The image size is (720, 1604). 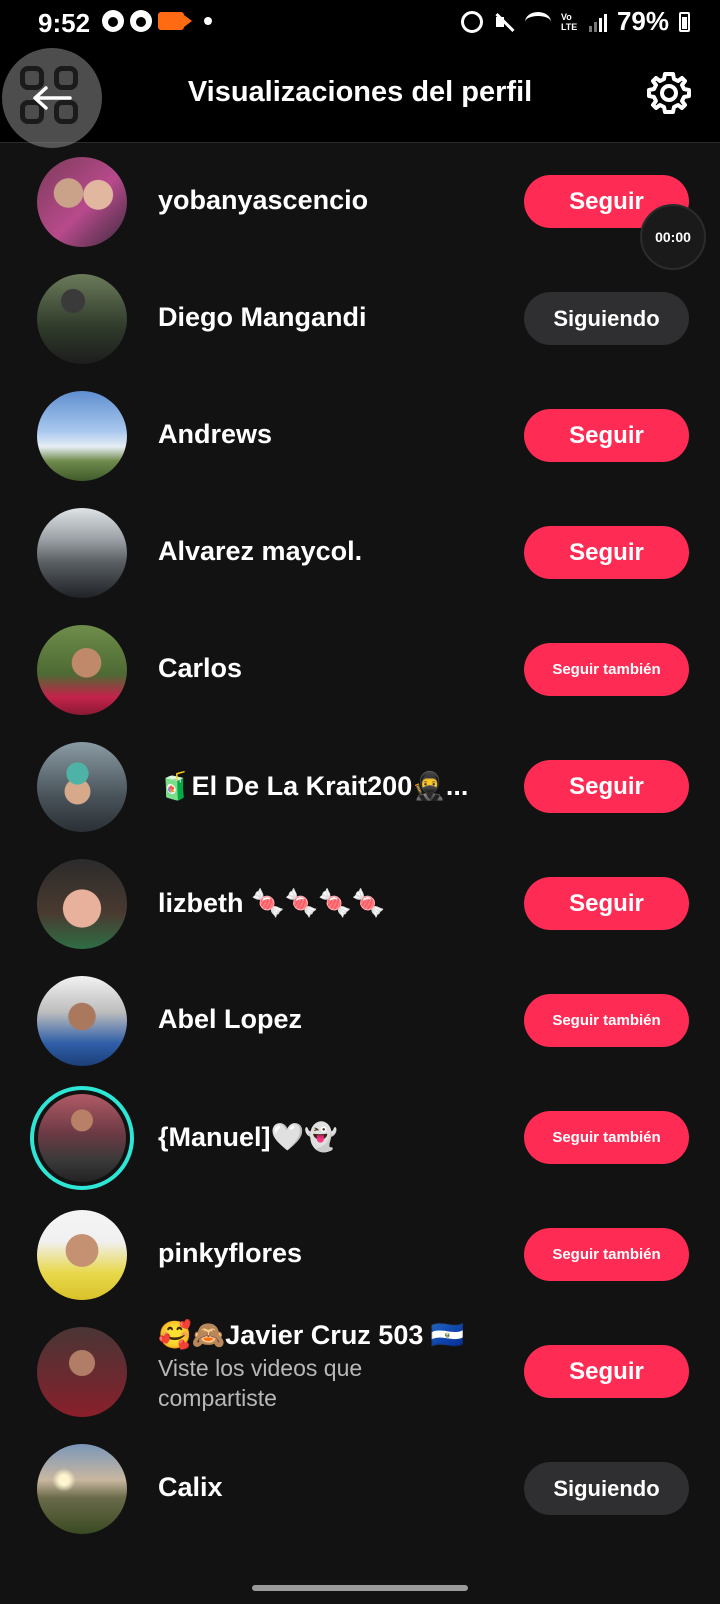 I want to click on settings-button, so click(x=669, y=93).